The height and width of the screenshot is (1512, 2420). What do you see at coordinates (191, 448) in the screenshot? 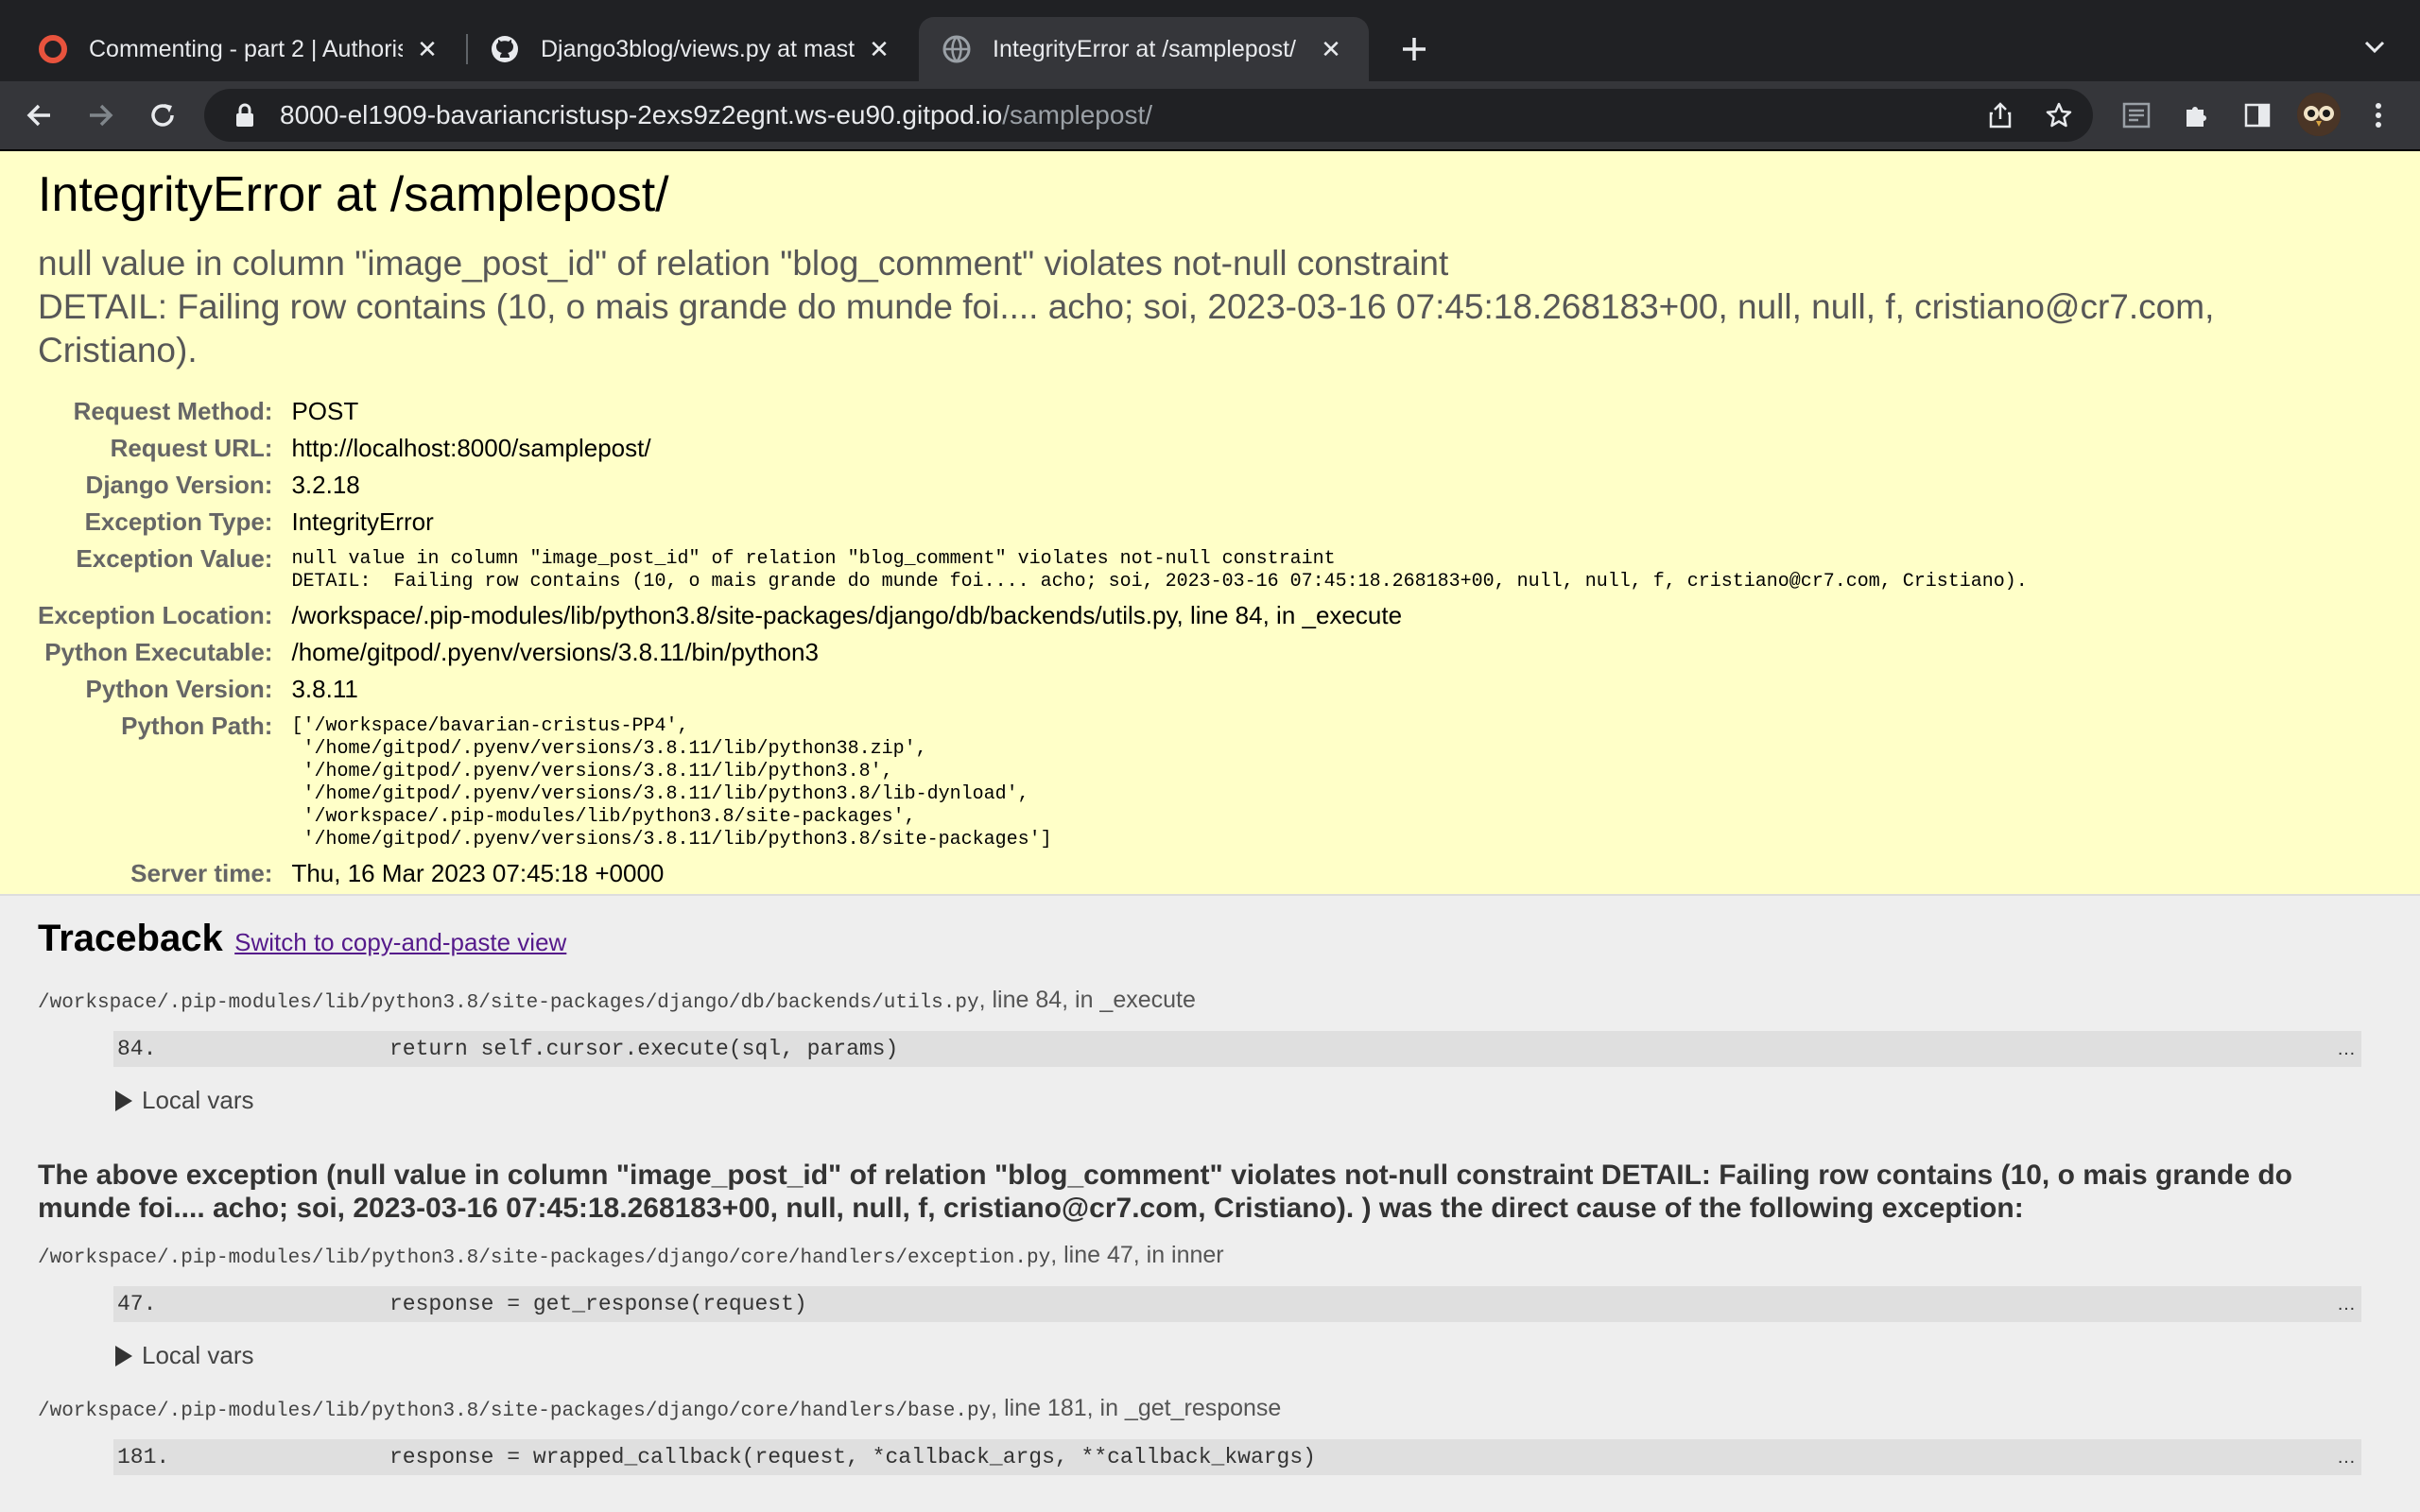
I see `meta-label: Request URL:` at bounding box center [191, 448].